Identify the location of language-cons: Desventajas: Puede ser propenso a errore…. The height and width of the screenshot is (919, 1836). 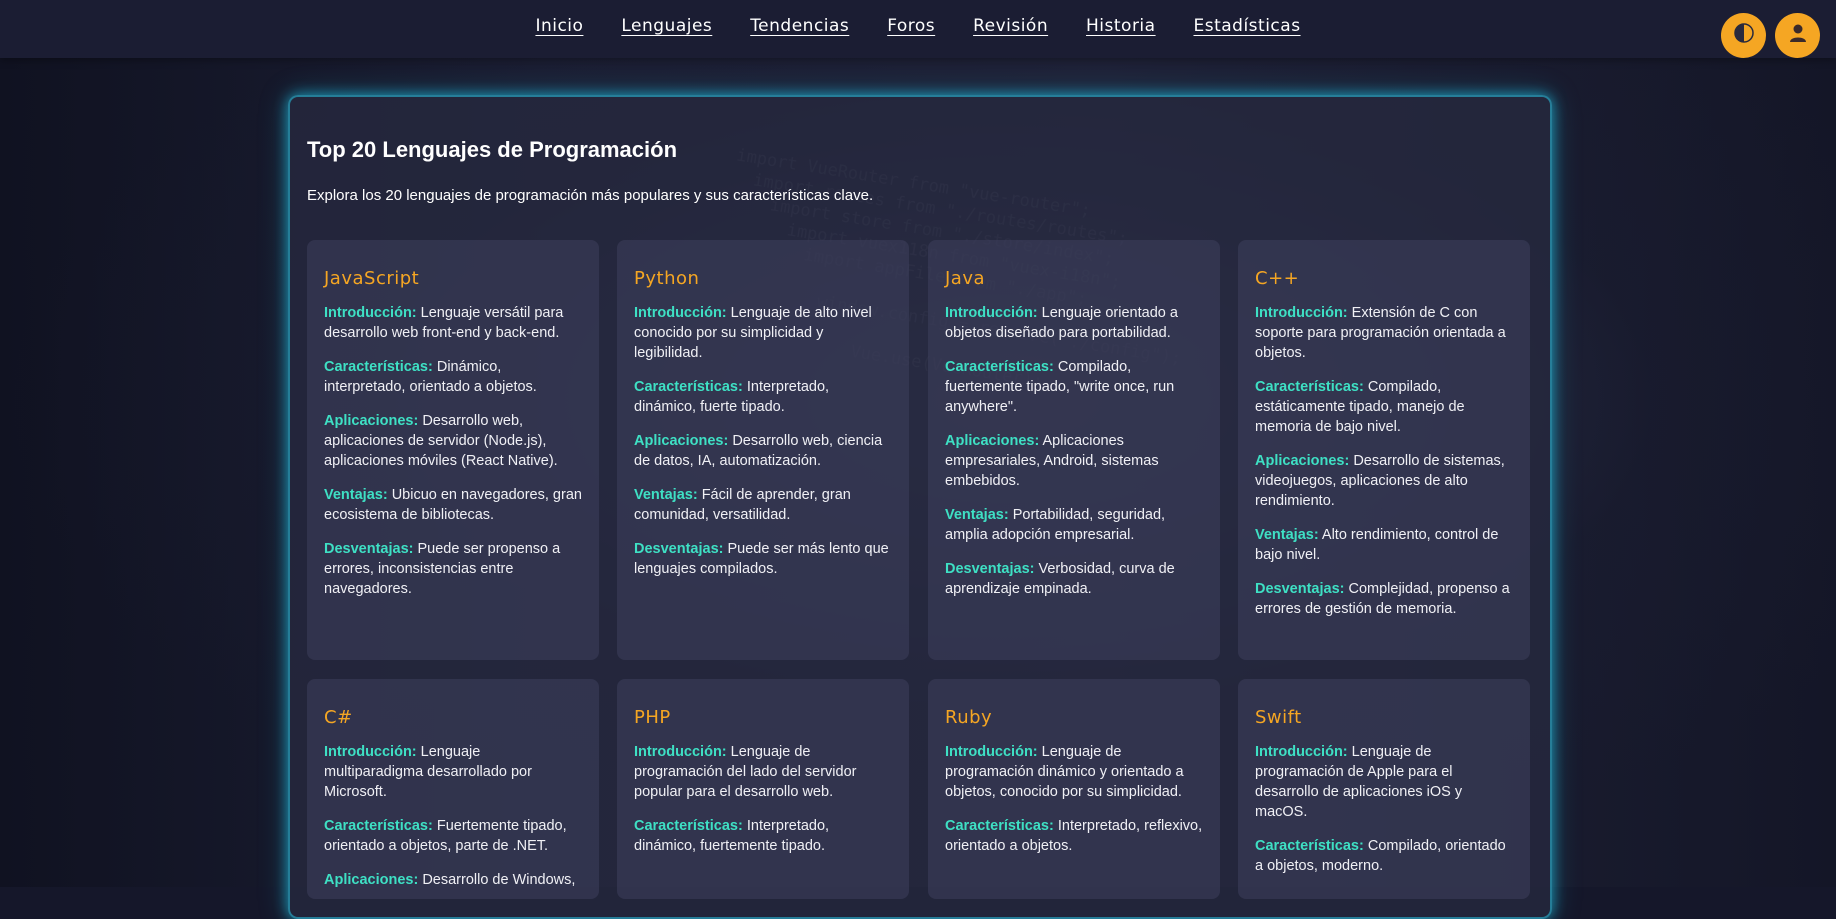
(442, 569).